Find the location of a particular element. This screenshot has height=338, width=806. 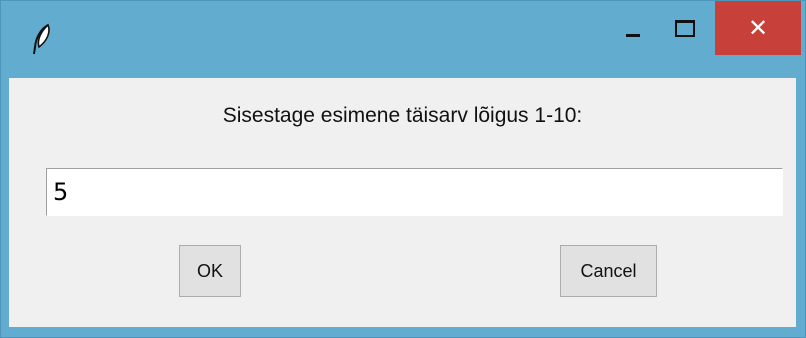

ok-button: OK is located at coordinates (210, 271).